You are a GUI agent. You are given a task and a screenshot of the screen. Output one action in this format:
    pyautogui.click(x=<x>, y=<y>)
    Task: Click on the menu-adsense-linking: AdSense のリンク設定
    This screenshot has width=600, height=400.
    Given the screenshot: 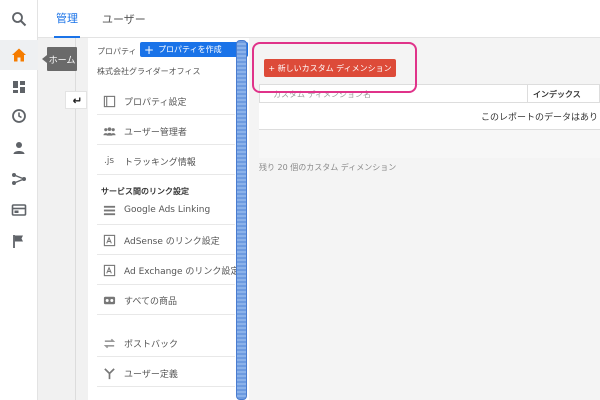 What is the action you would take?
    pyautogui.click(x=161, y=240)
    